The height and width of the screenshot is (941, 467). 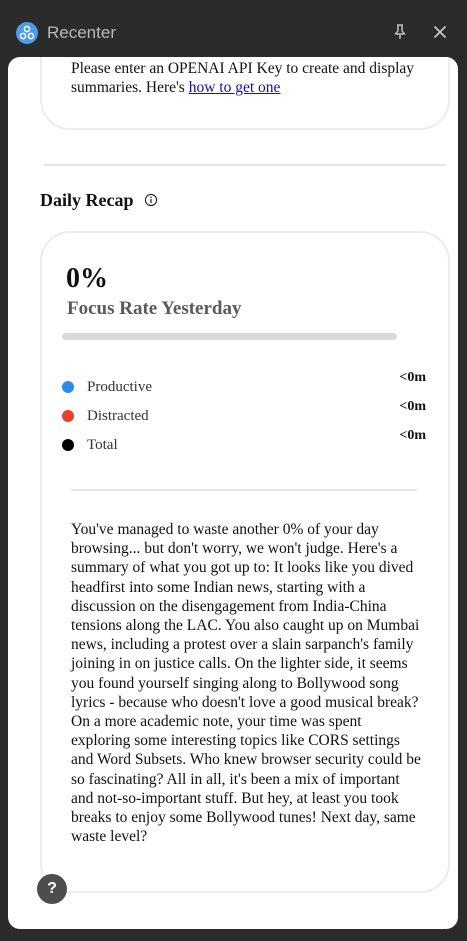 I want to click on focus-rate-value: 0%, so click(x=87, y=278).